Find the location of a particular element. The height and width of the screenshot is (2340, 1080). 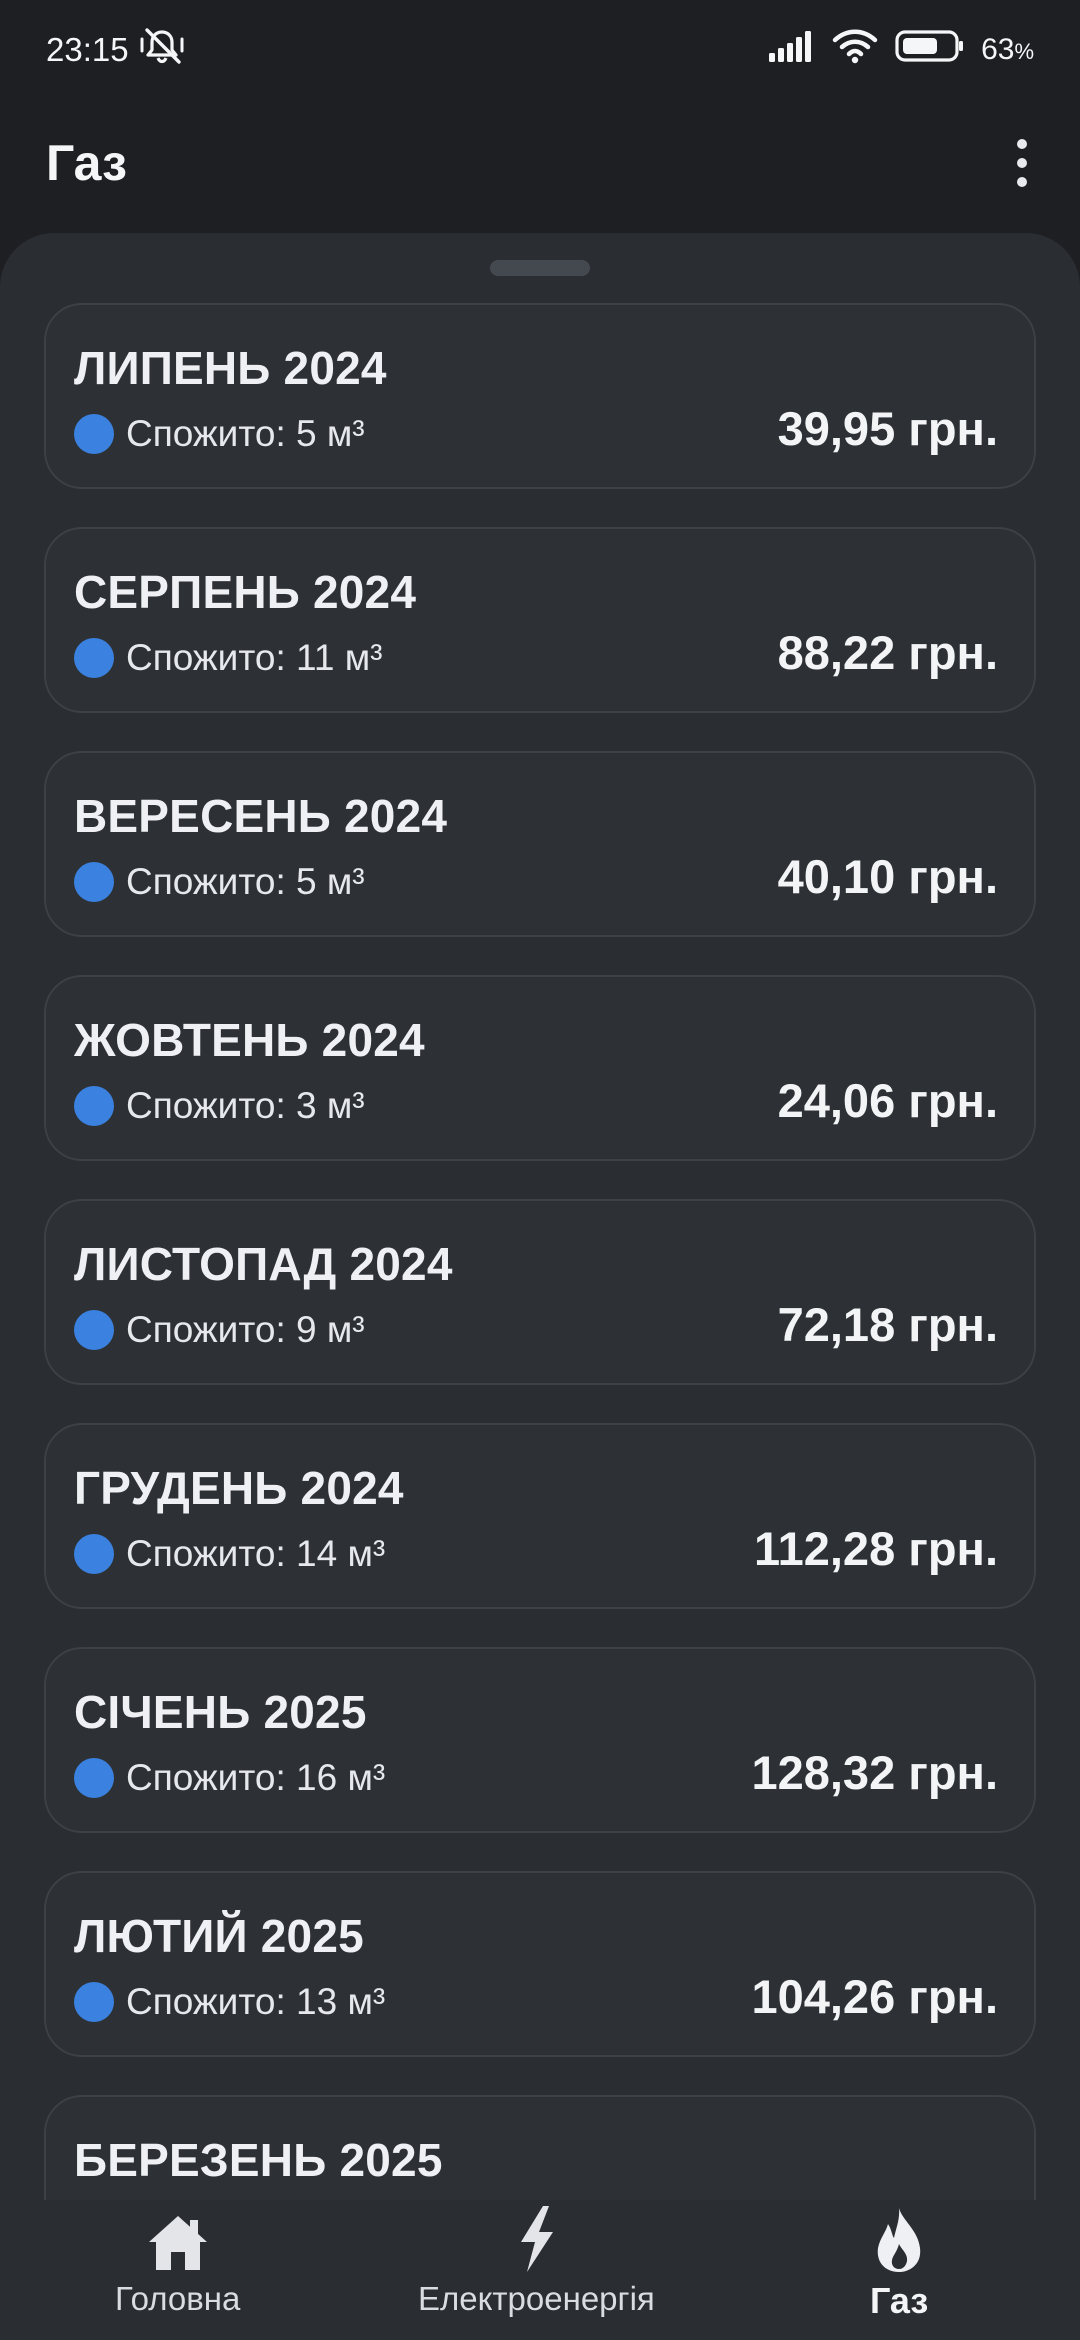

item-usage: Спожито: 14 м³ is located at coordinates (229, 1554).